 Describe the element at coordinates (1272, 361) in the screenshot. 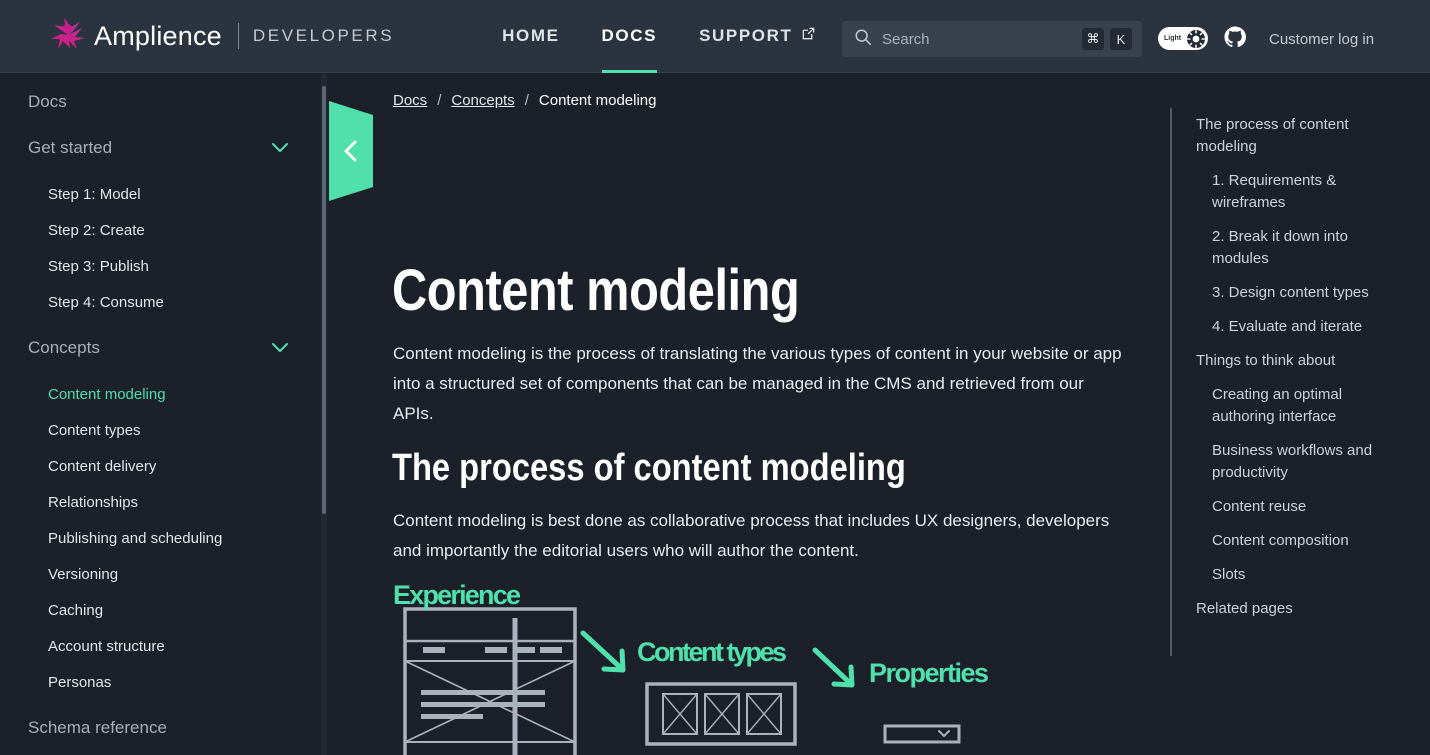

I see `toc-item-things-to-think-about: Things to think about` at that location.